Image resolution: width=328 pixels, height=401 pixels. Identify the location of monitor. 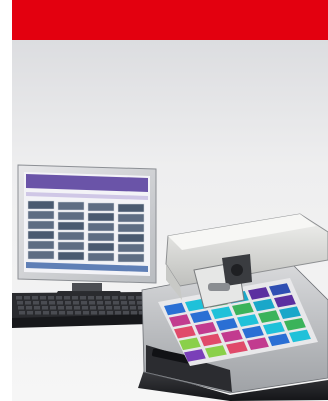
(87, 224).